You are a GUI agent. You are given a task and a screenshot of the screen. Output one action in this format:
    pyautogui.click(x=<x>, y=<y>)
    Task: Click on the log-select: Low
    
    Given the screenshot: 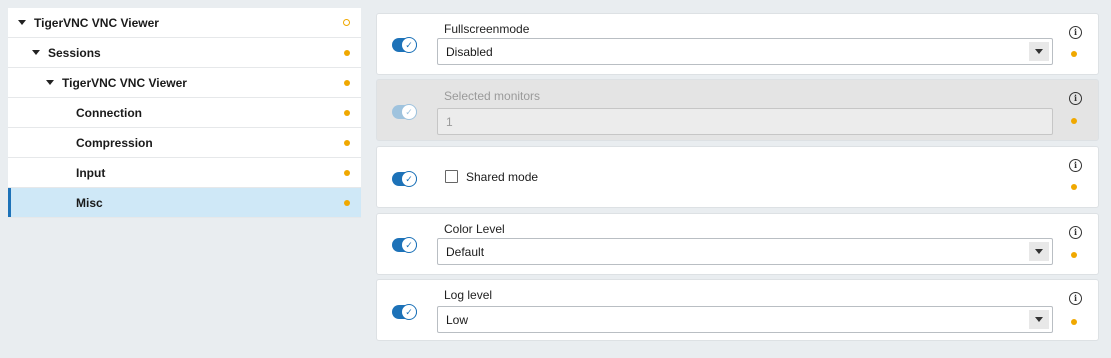 What is the action you would take?
    pyautogui.click(x=745, y=319)
    